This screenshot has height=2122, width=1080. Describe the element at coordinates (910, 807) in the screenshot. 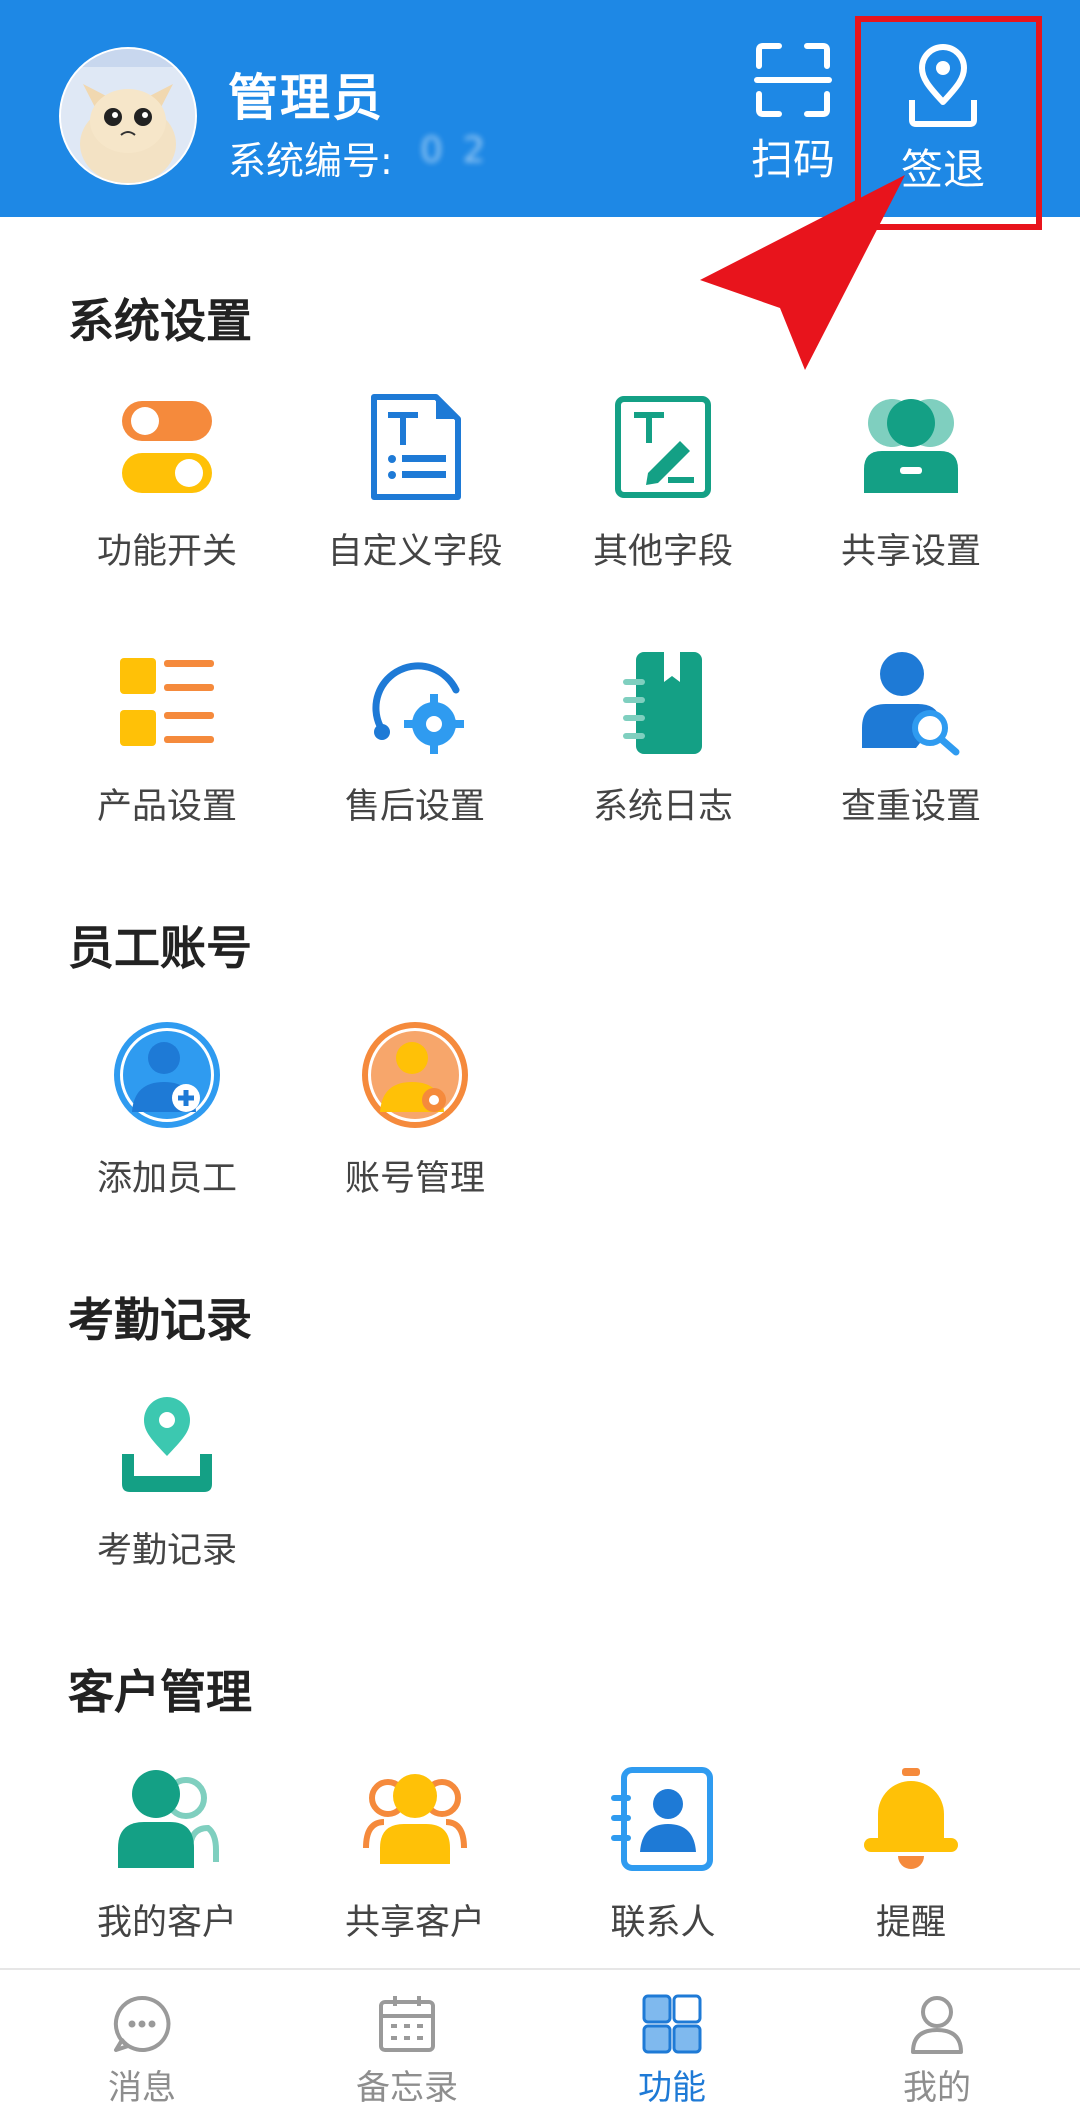

I see `tile-label: 查重设置` at that location.